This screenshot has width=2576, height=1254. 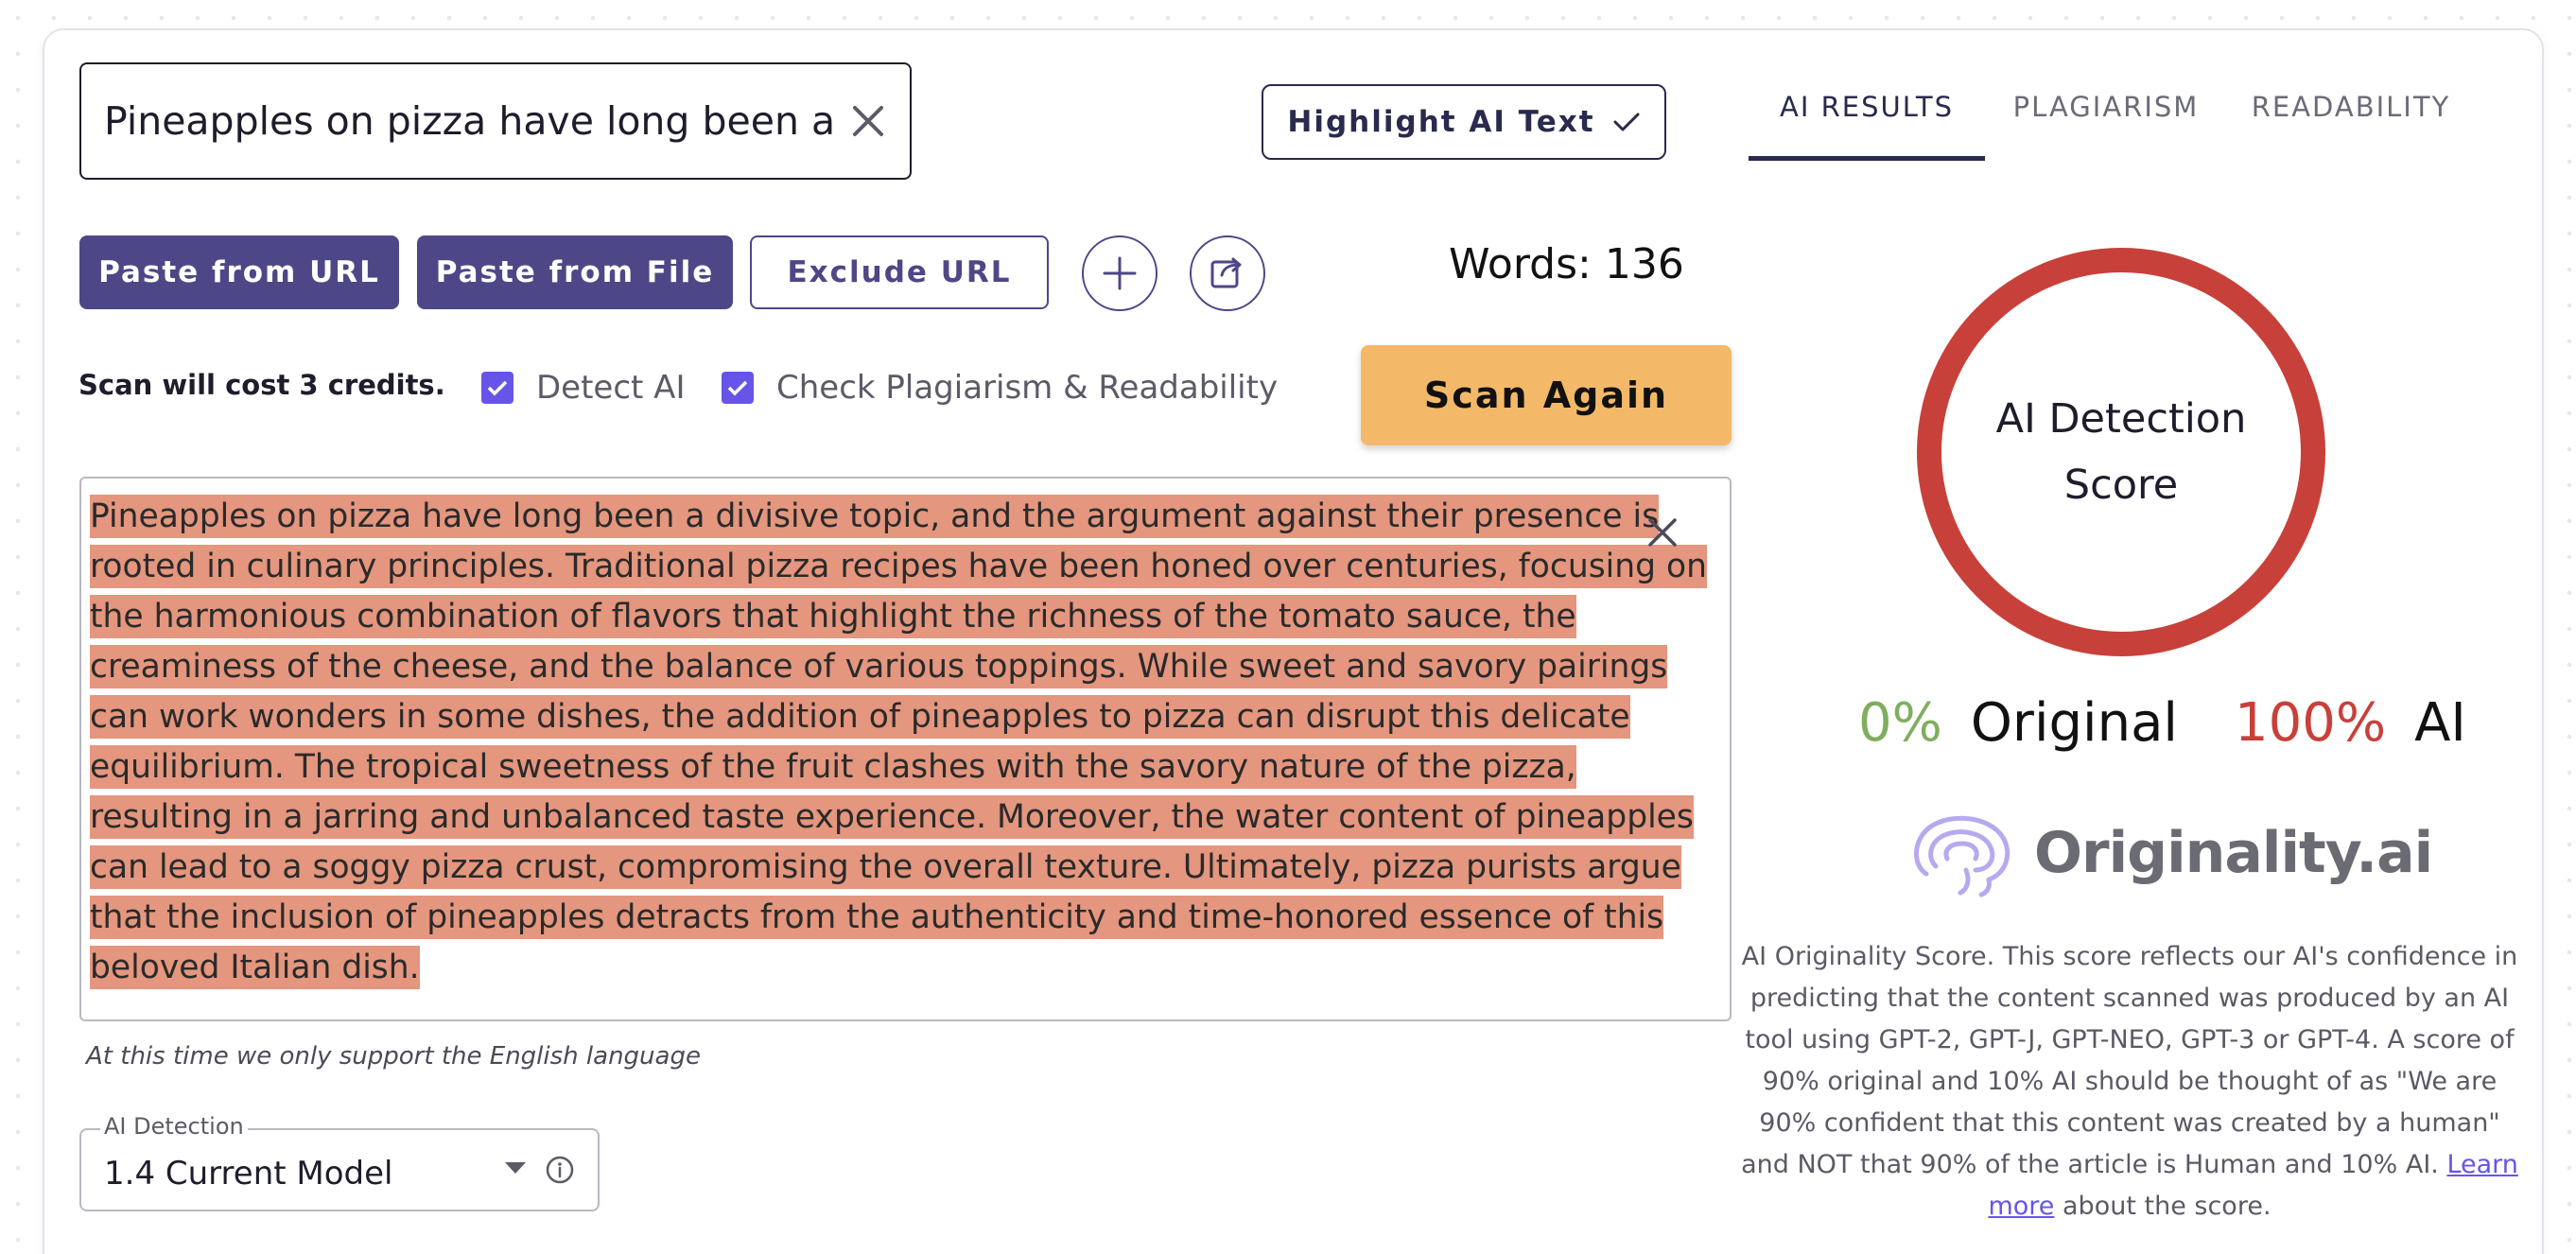 I want to click on detect-ai-checkbox, so click(x=497, y=388).